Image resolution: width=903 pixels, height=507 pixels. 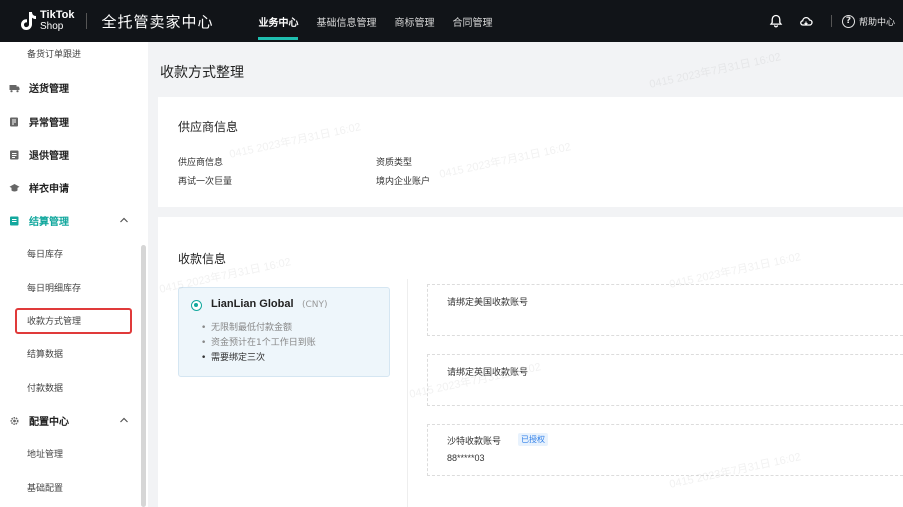 What do you see at coordinates (157, 21) in the screenshot?
I see `app-title: 全托管卖家中心` at bounding box center [157, 21].